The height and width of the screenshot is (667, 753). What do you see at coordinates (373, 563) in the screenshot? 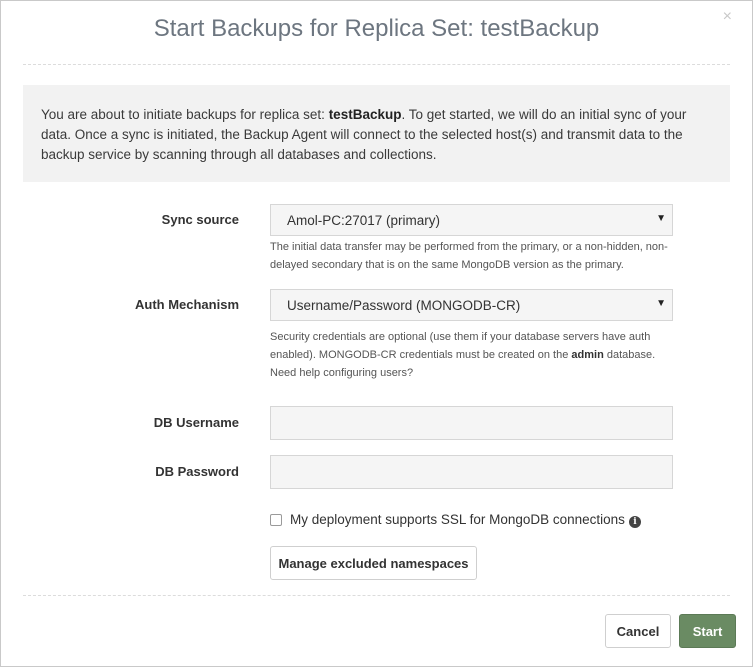
I see `manage-excluded-namespaces-button: Manage excluded namespaces` at bounding box center [373, 563].